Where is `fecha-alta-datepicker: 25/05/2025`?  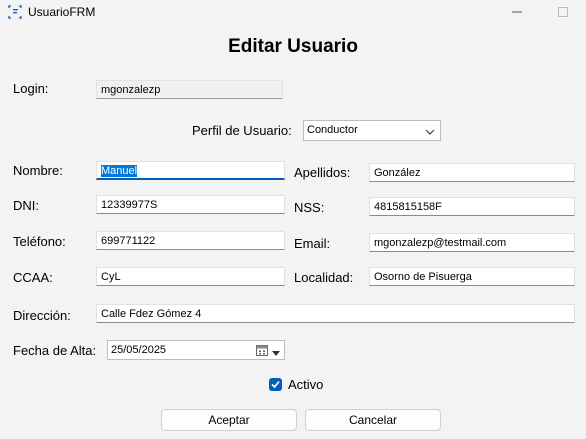
fecha-alta-datepicker: 25/05/2025 is located at coordinates (196, 350).